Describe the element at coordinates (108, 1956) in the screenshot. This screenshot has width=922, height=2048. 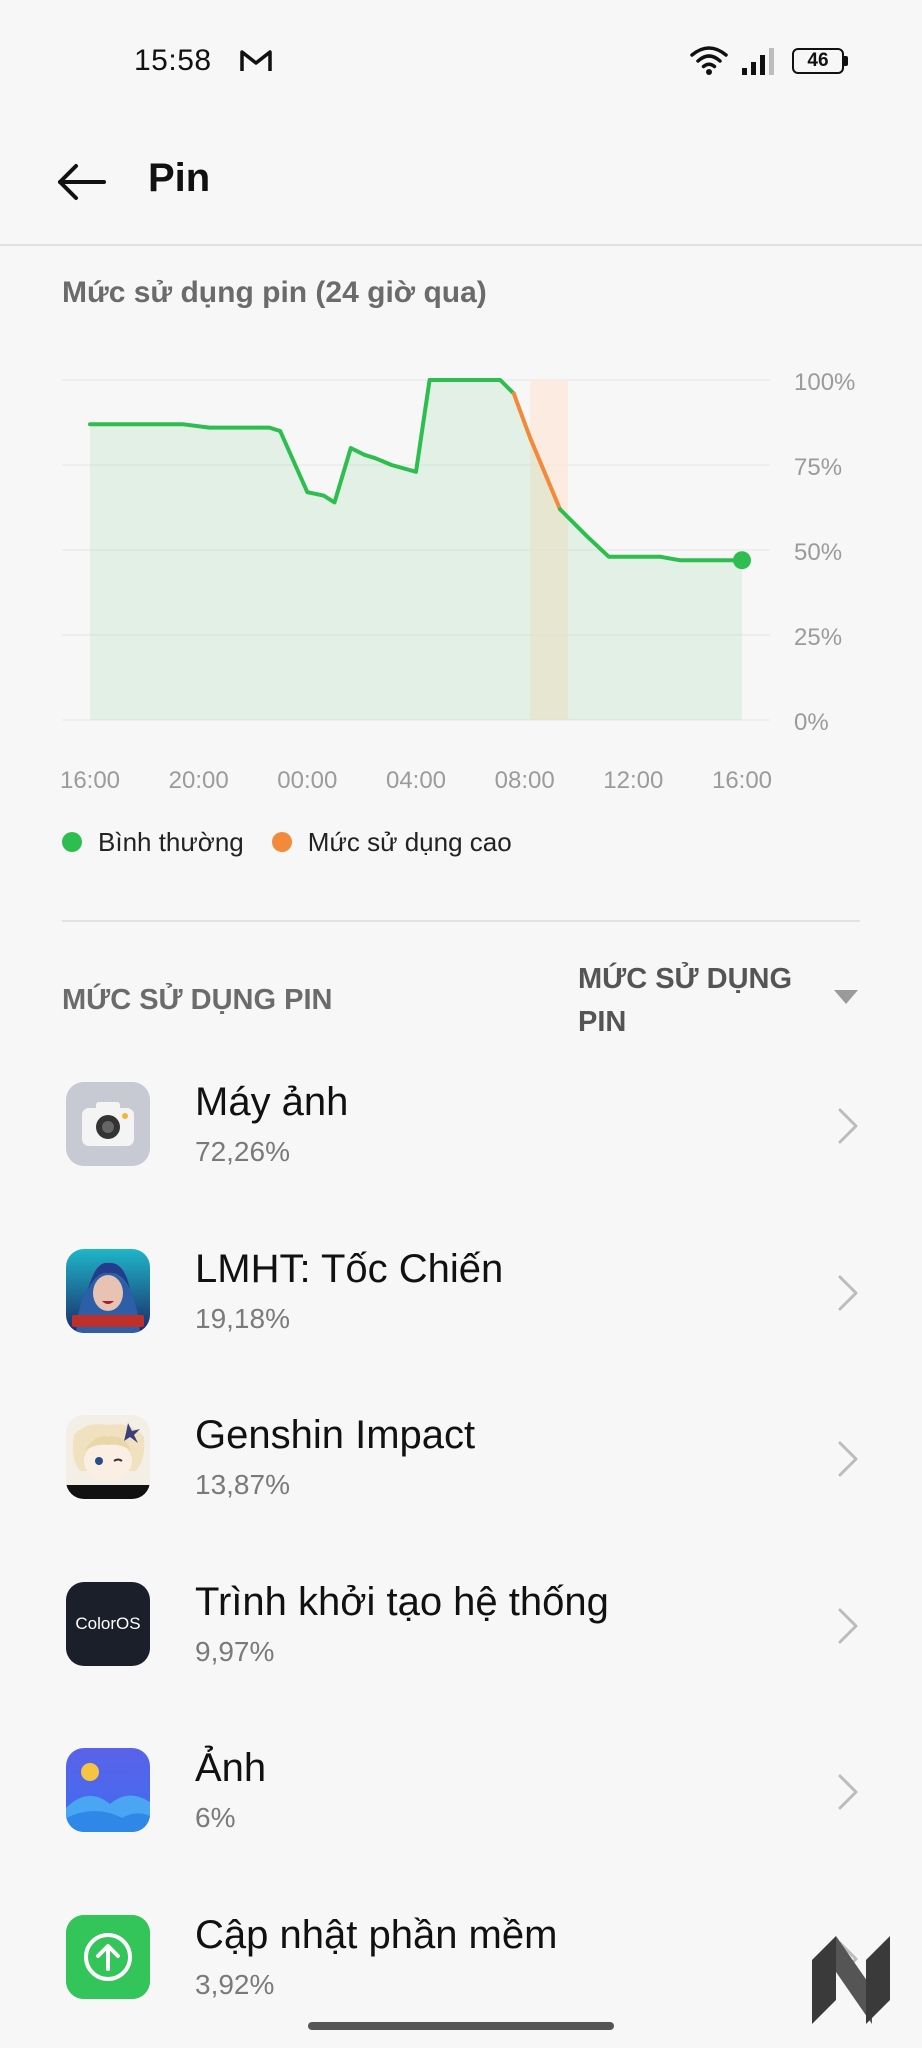
I see `software-update-app-icon` at that location.